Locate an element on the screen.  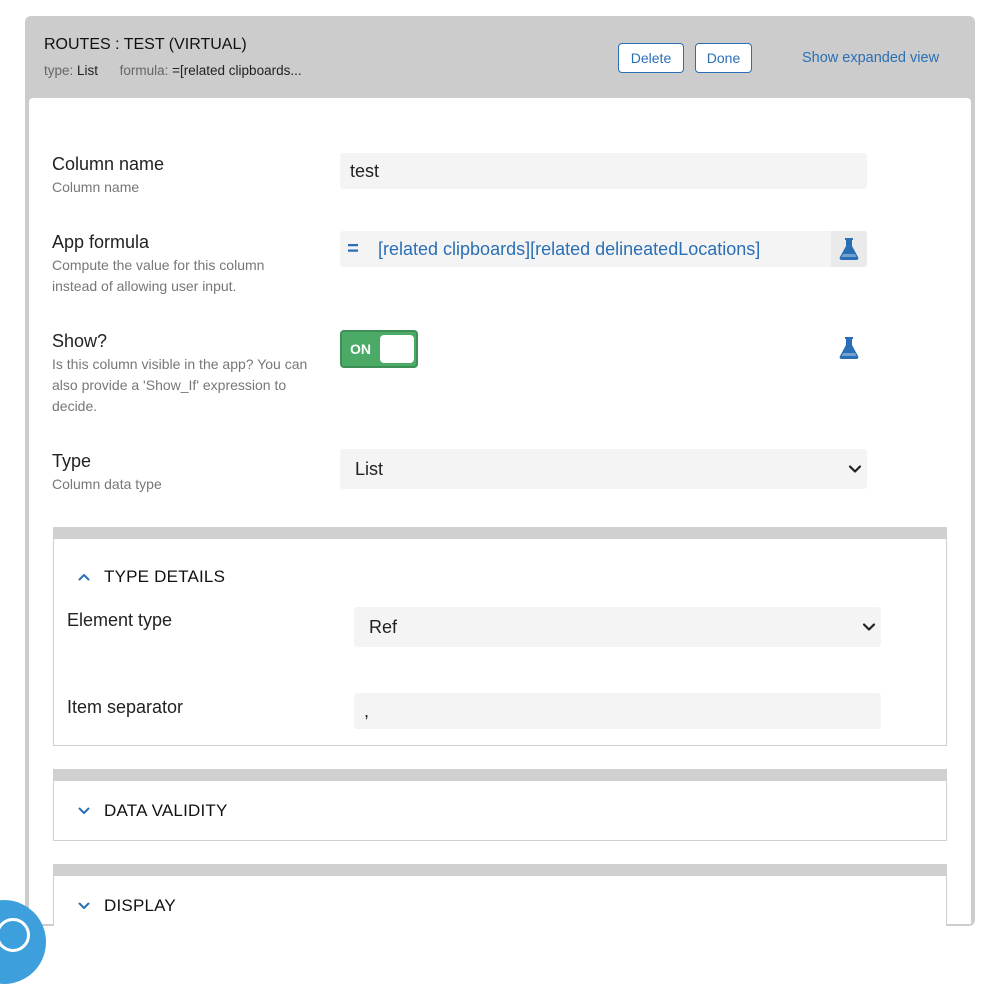
type-label: Type is located at coordinates (72, 461).